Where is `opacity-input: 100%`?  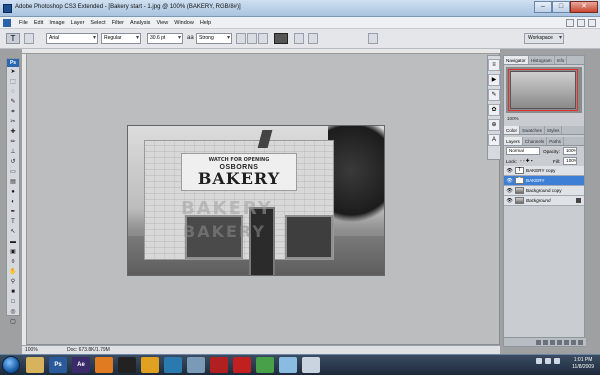 opacity-input: 100% is located at coordinates (569, 151).